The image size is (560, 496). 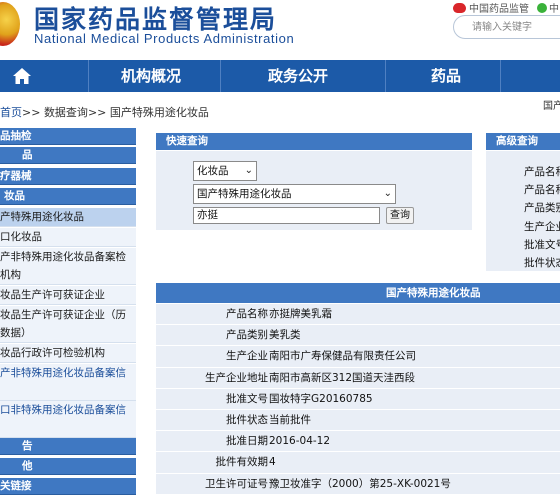 I want to click on row-value: 2016-04-12, so click(x=300, y=441).